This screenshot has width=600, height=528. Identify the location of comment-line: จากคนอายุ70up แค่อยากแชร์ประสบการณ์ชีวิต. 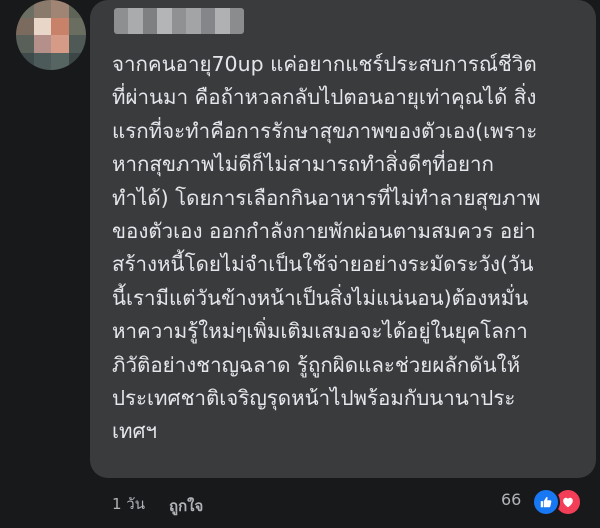
(324, 64).